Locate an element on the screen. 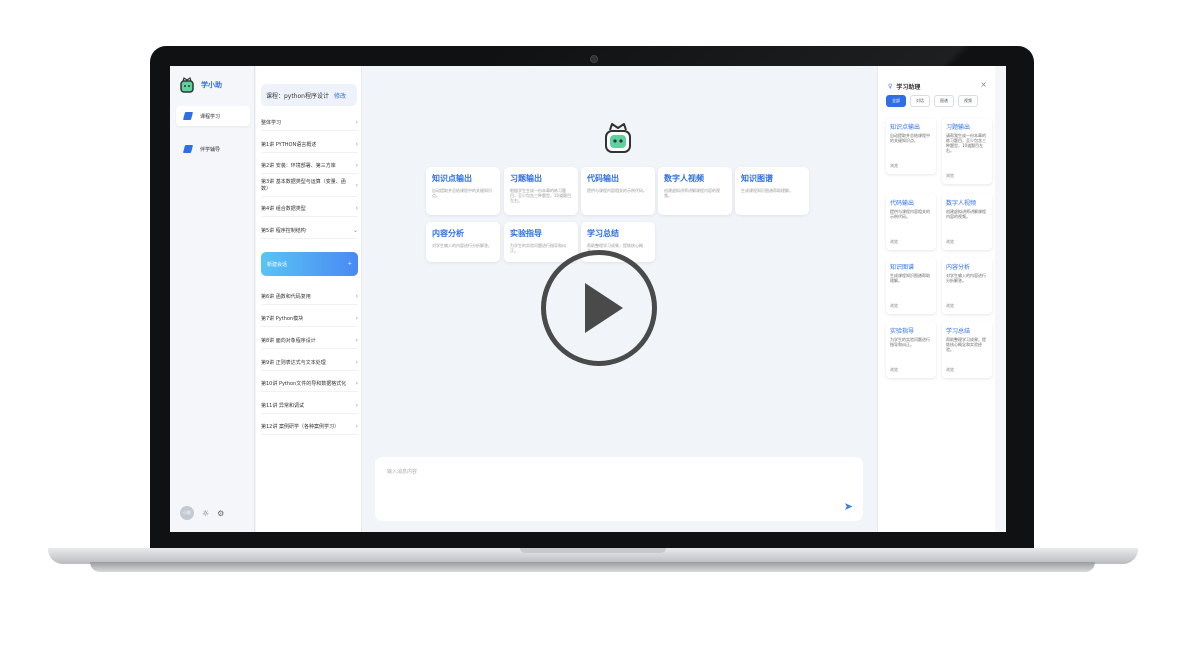 This screenshot has height=648, width=1188. panel-card: 知识图谱 生成课程知识图谱帮助理解。 浏览 is located at coordinates (911, 286).